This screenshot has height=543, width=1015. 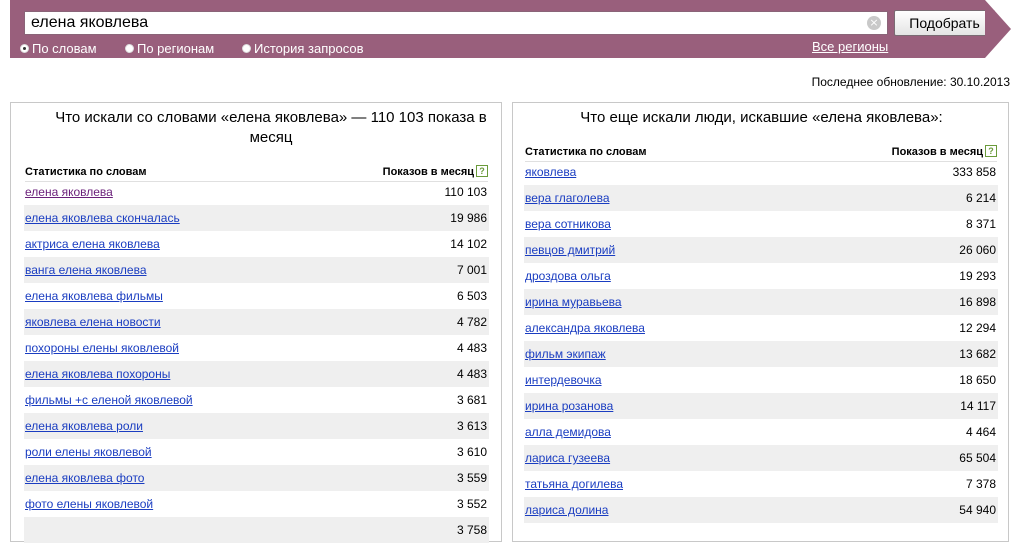 I want to click on table-row: певцов дмитрий 26 060, so click(x=761, y=250).